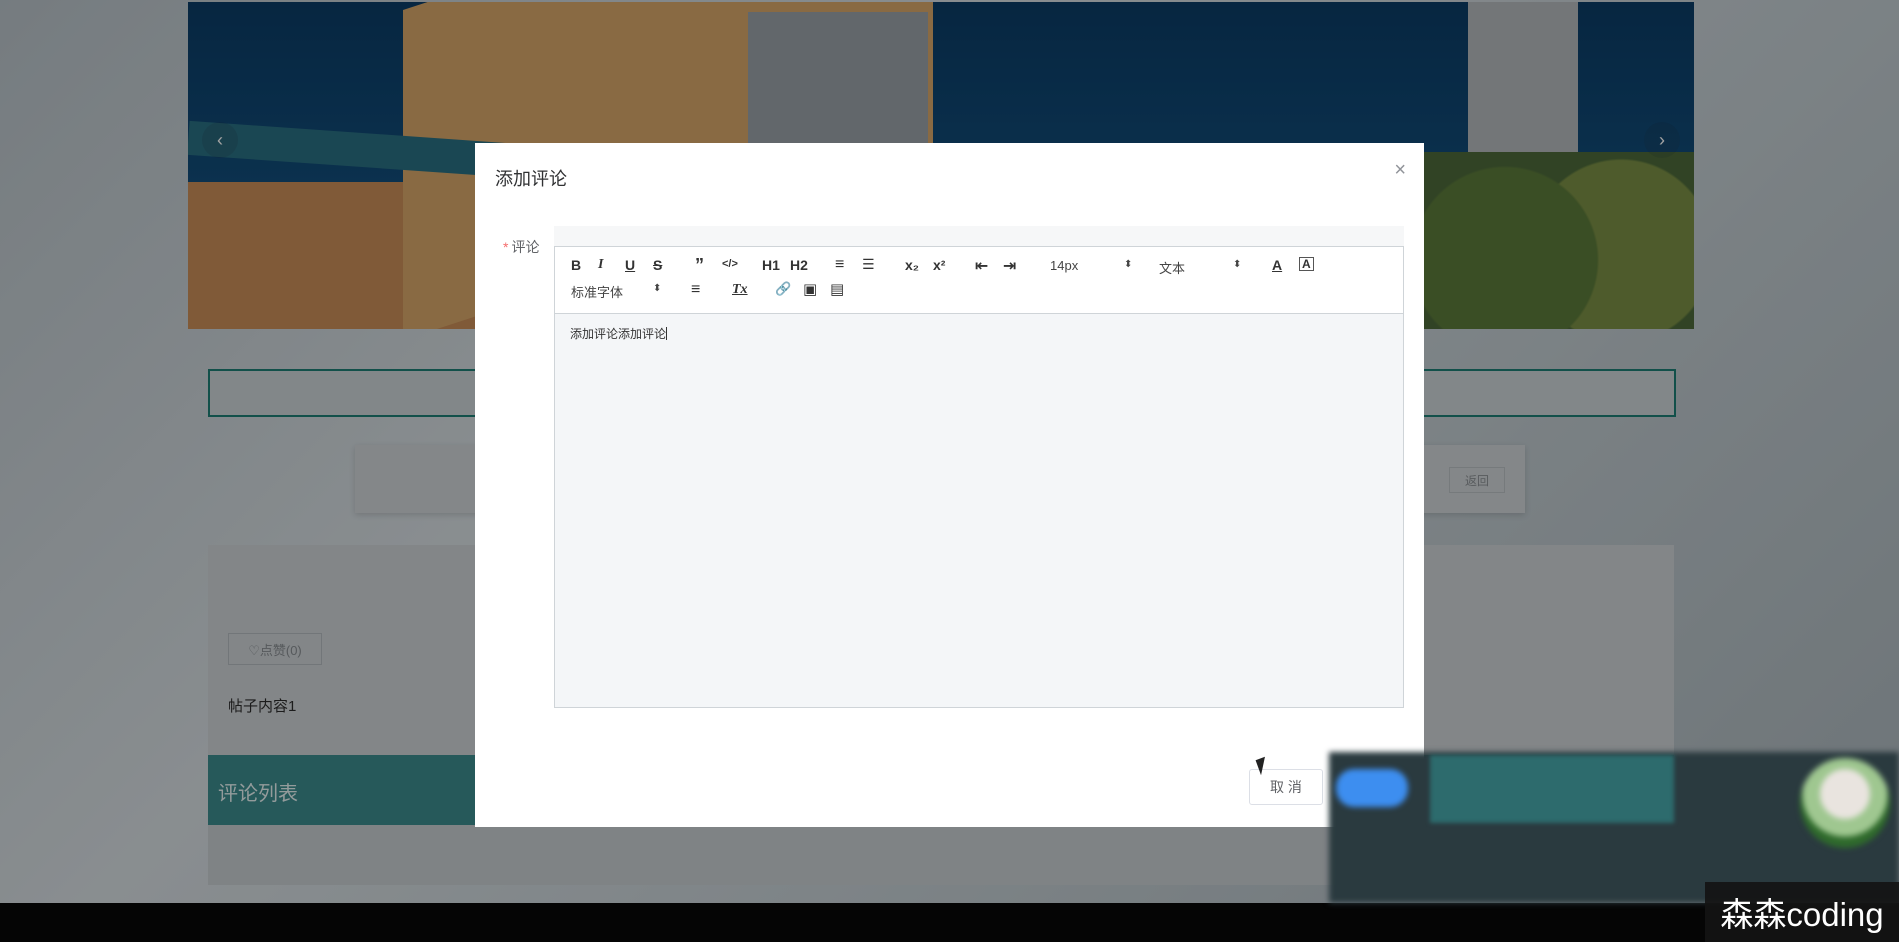  I want to click on background-color-icon: A, so click(1306, 264).